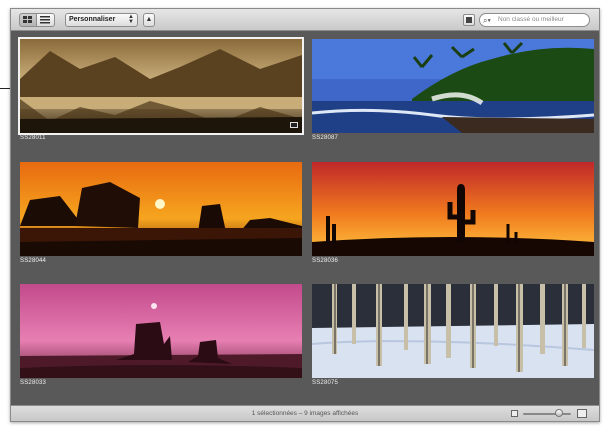 This screenshot has height=426, width=606. What do you see at coordinates (531, 19) in the screenshot?
I see `search-placeholder: Non classé ou meilleur` at bounding box center [531, 19].